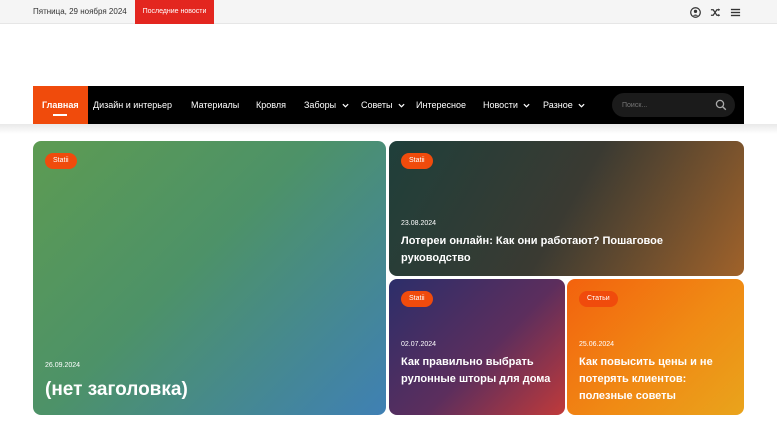  I want to click on nav-item-misc: Разное, so click(564, 105).